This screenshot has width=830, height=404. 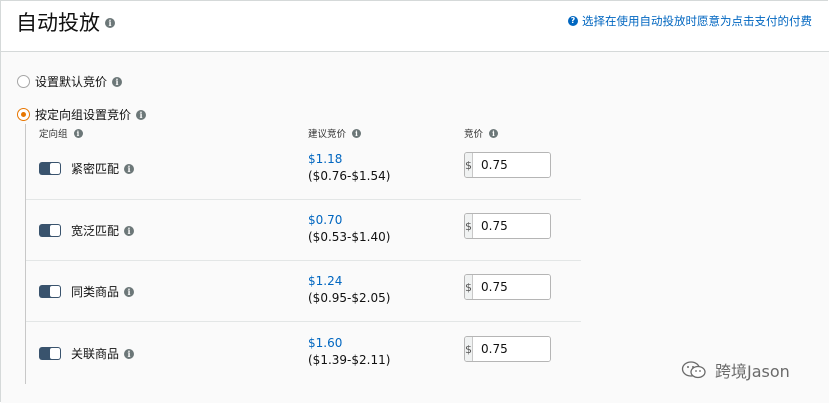 I want to click on group-name: 同类商品, so click(x=95, y=292).